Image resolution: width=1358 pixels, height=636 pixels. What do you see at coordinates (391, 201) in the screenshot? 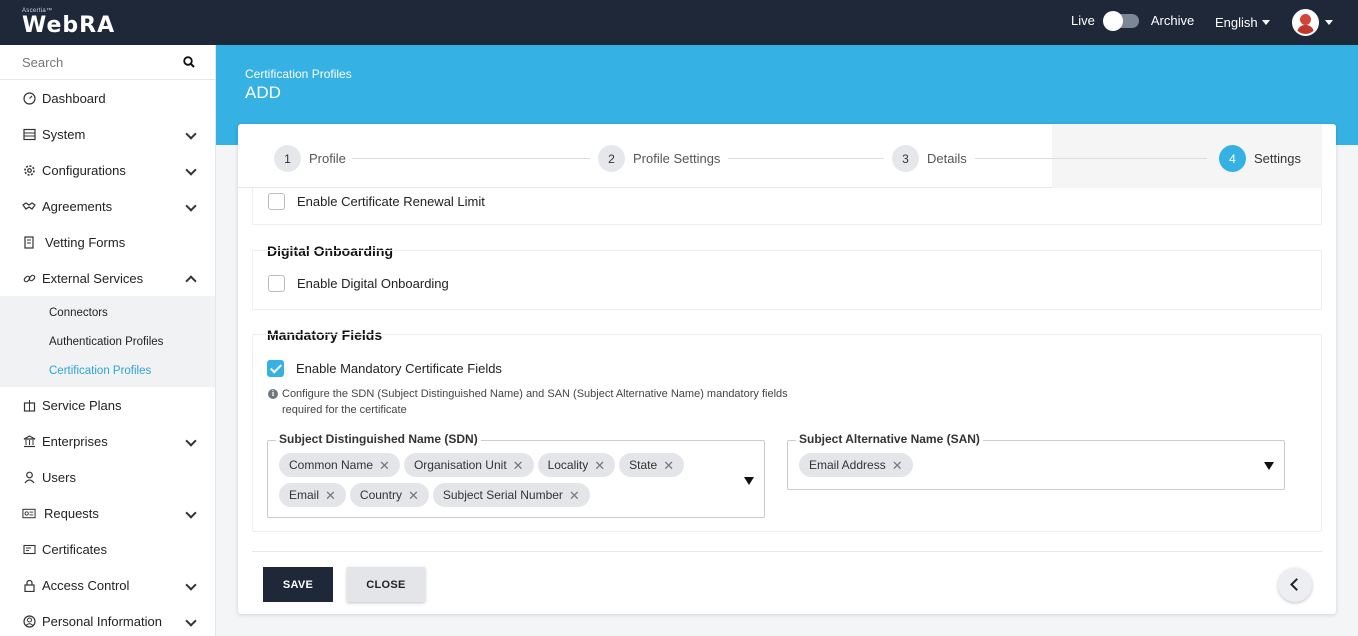
I see `renewal-limit-label: Enable Certificate Renewal Limit` at bounding box center [391, 201].